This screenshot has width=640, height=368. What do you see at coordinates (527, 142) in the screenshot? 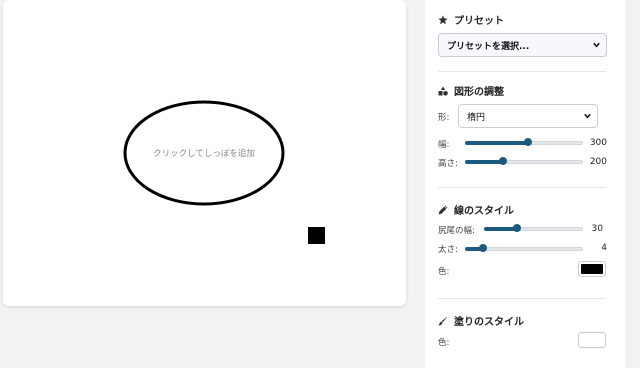
I see `width-slider-thumb` at bounding box center [527, 142].